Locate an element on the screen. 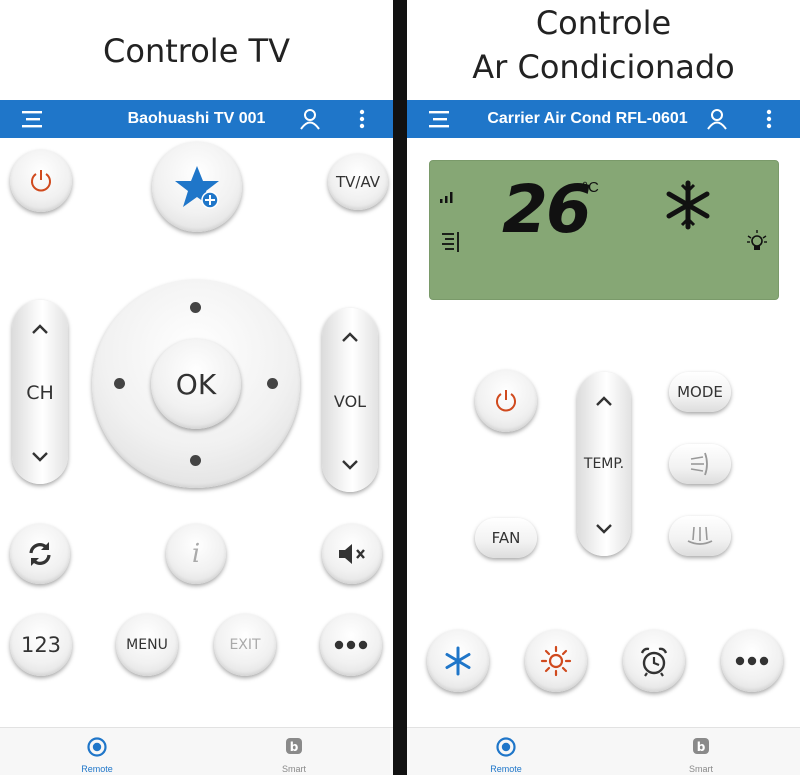  swing-icon is located at coordinates (450, 242).